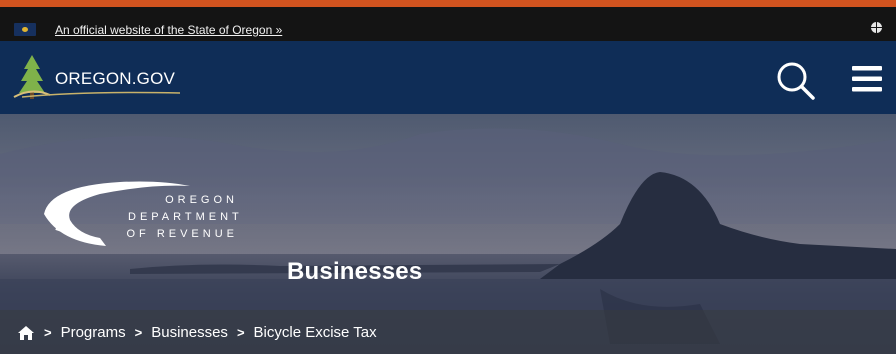 Image resolution: width=896 pixels, height=354 pixels. I want to click on oregon-gov-logo: OREGON.GOV, so click(97, 77).